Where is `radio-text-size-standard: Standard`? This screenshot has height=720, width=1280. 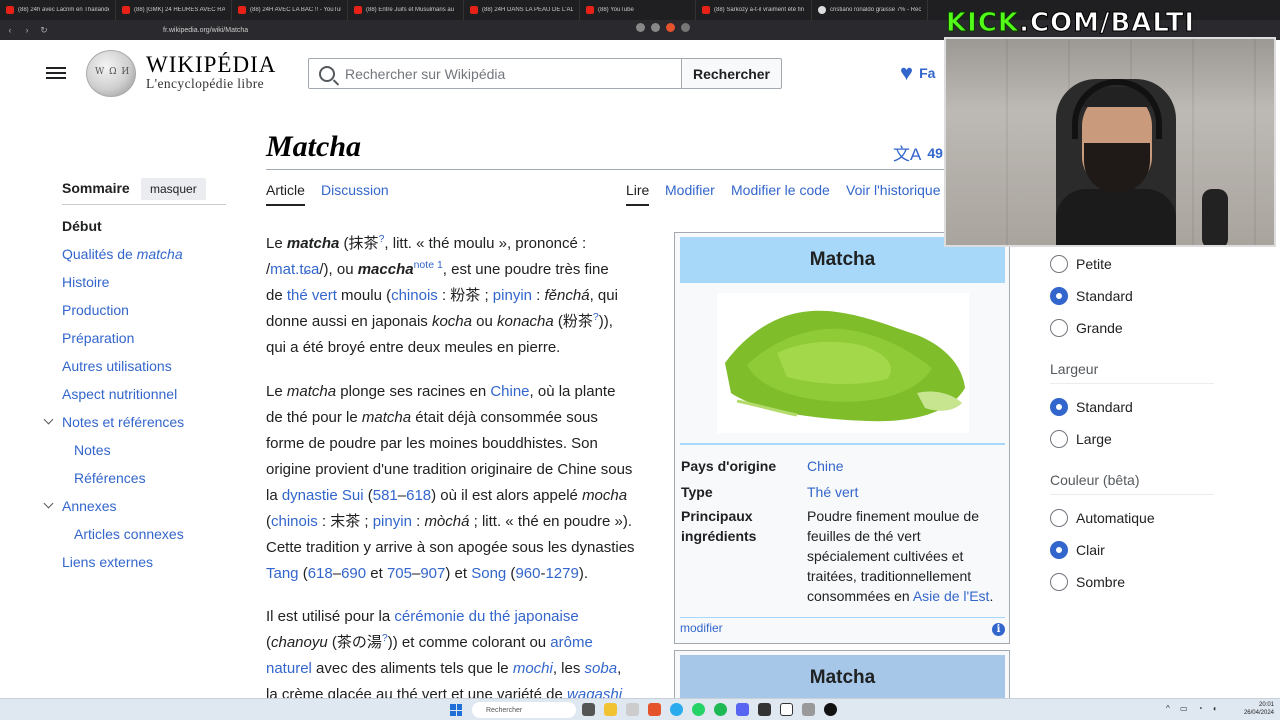 radio-text-size-standard: Standard is located at coordinates (1091, 296).